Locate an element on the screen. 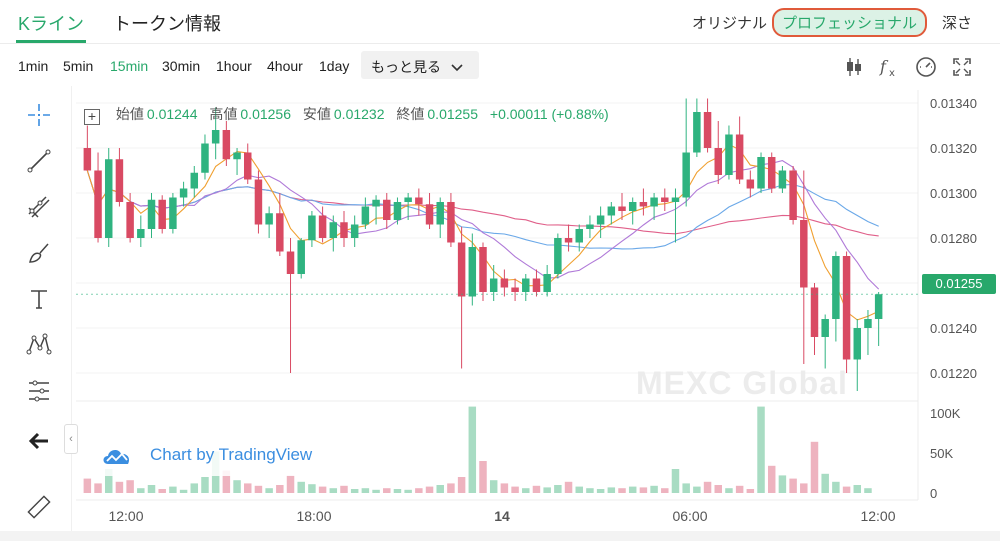 This screenshot has width=1000, height=541. tradingview-label: Chart by TradingView is located at coordinates (231, 454).